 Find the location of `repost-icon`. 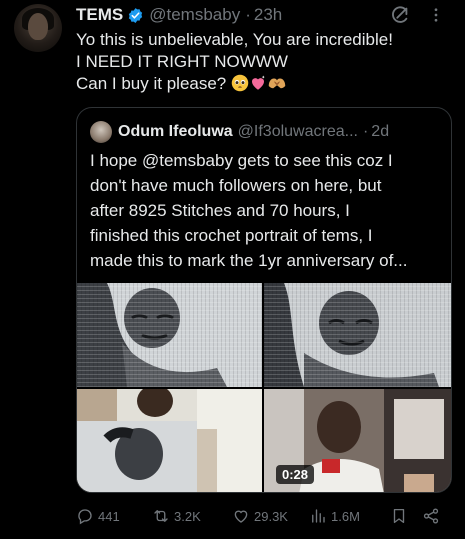

repost-icon is located at coordinates (161, 516).